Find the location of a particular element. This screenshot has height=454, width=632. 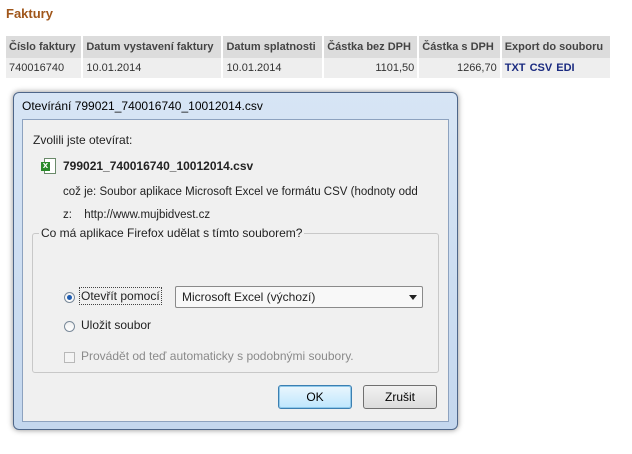

column-header-gross: Částka s DPH is located at coordinates (459, 47).